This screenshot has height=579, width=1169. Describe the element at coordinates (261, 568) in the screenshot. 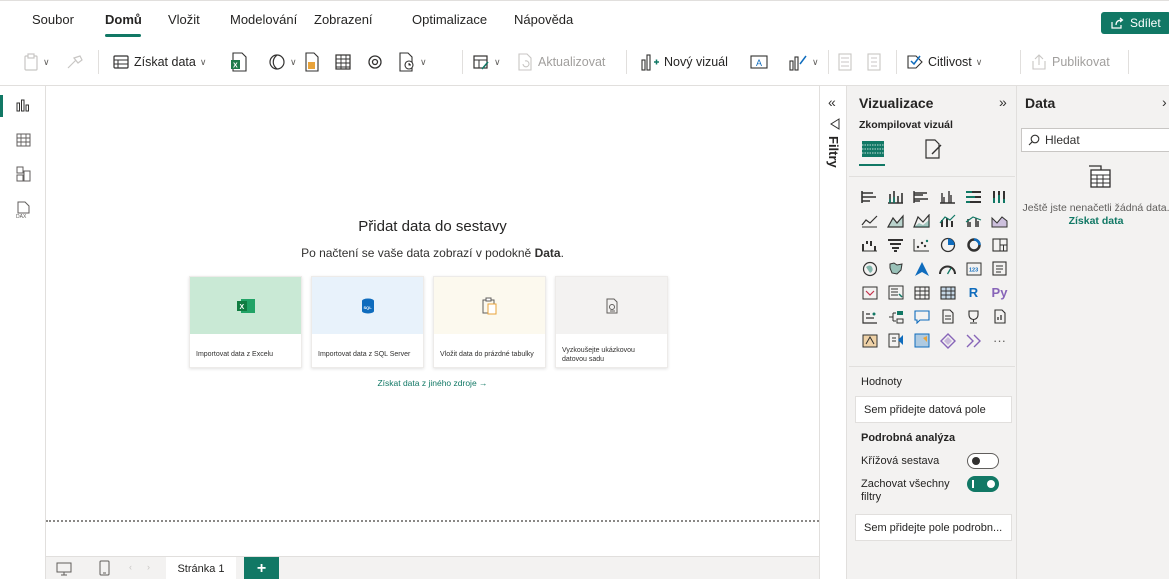

I see `add-page-button: +` at that location.